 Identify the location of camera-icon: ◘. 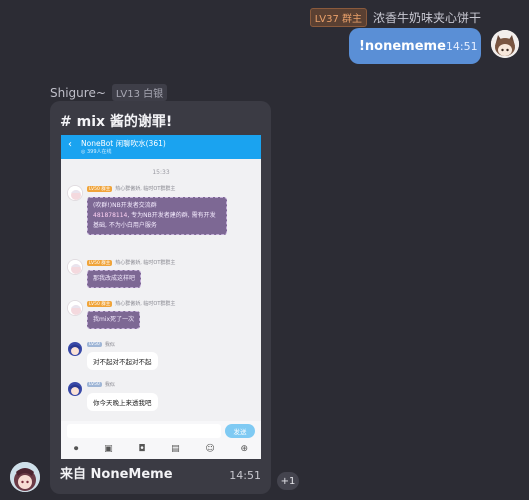
(142, 449).